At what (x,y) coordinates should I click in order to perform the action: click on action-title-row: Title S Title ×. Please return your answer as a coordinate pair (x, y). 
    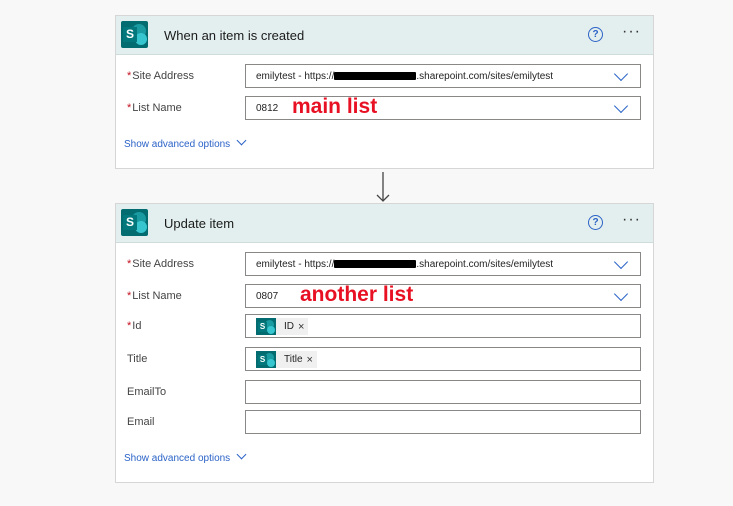
    Looking at the image, I should click on (384, 360).